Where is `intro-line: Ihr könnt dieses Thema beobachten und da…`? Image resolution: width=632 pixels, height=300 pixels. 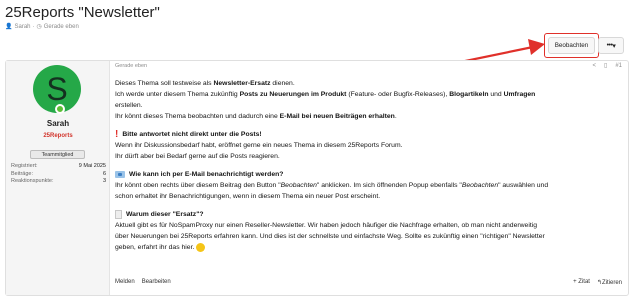
intro-line: Ihr könnt dieses Thema beobachten und da… is located at coordinates (368, 116).